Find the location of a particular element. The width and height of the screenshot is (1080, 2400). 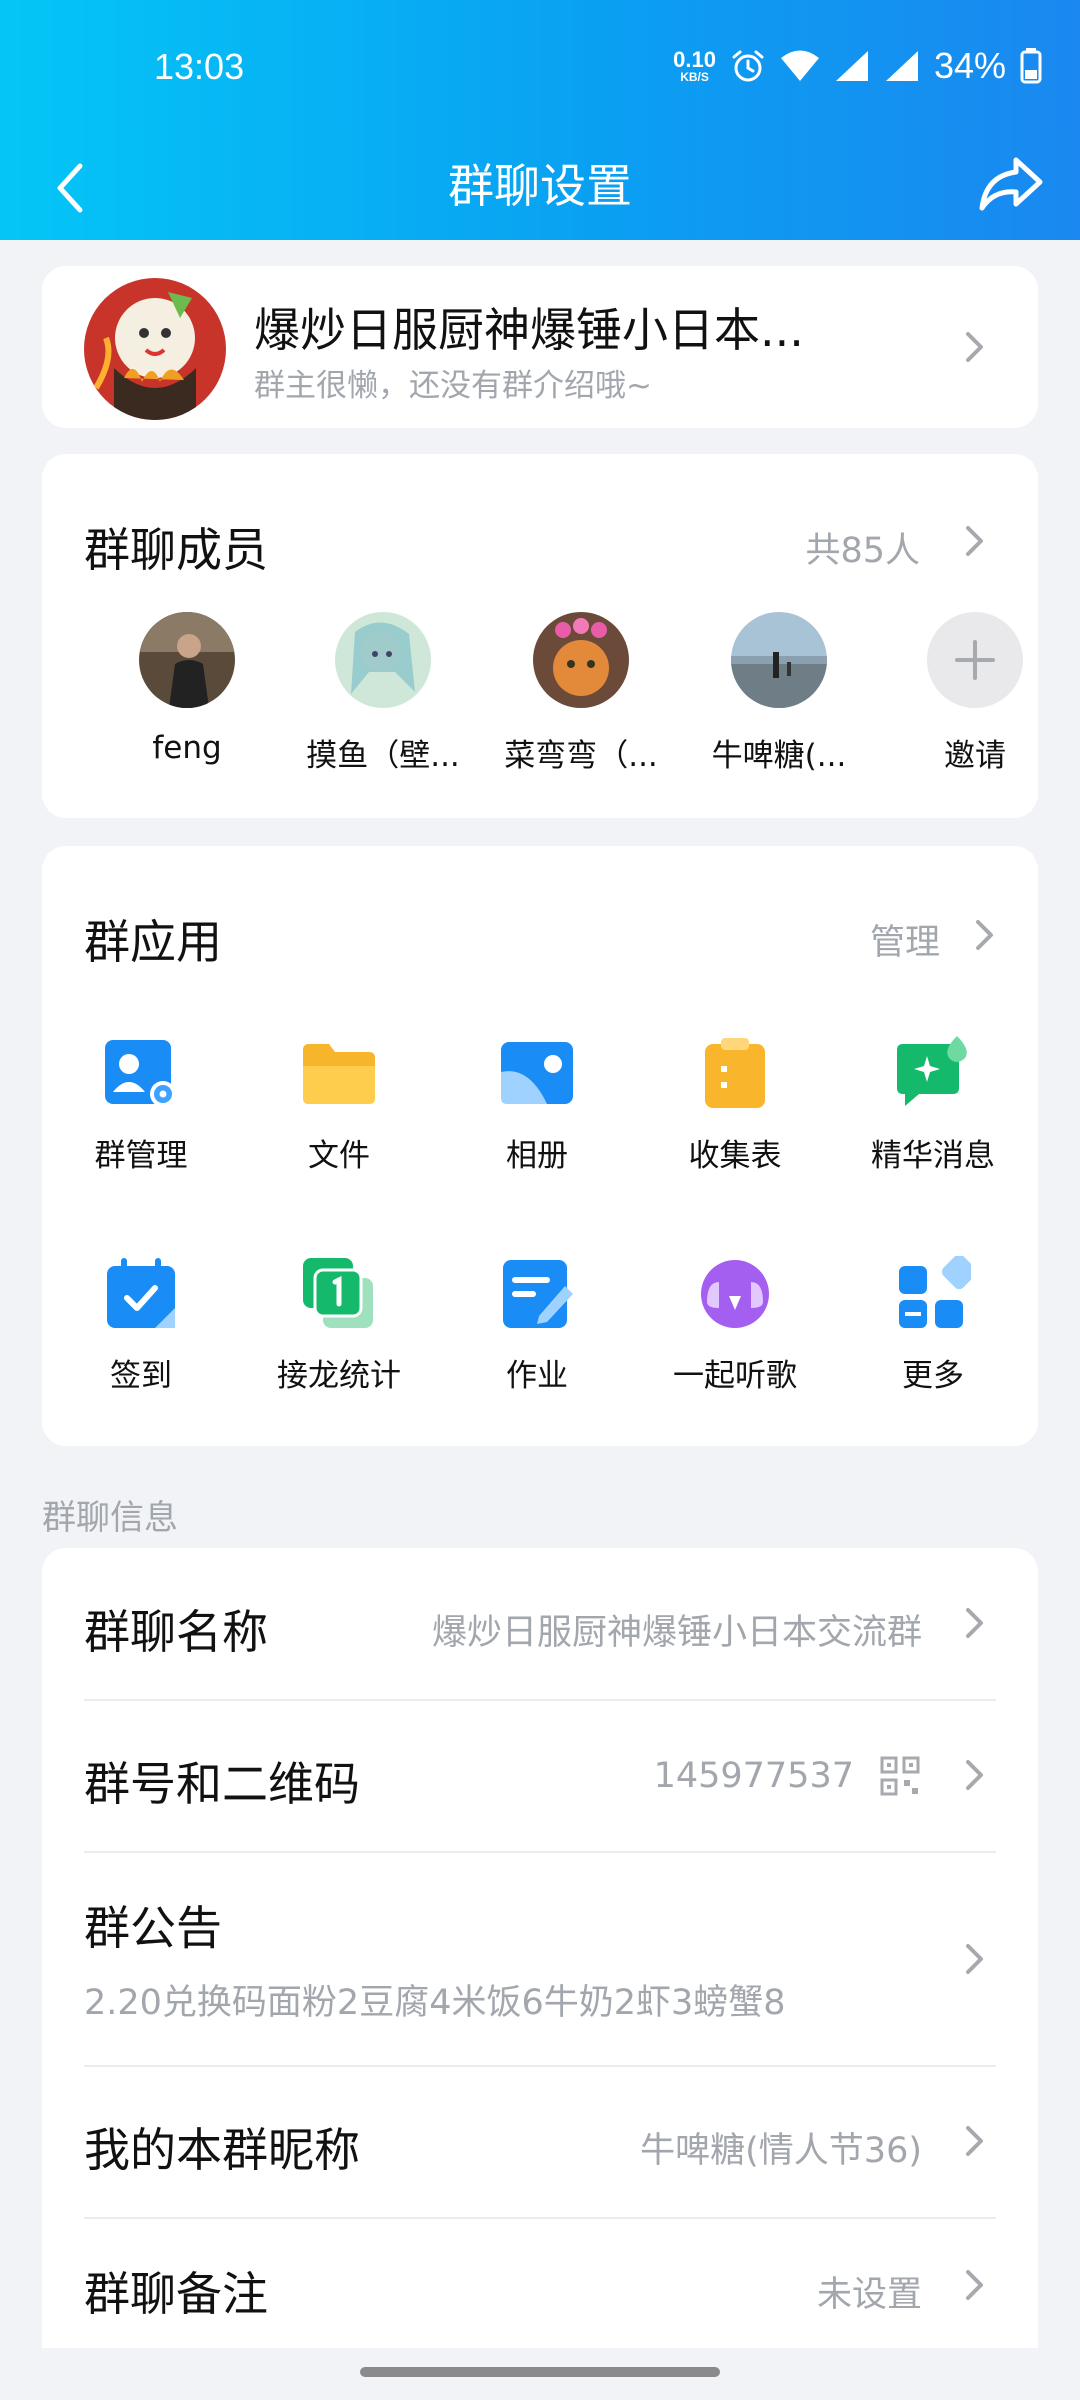

status-time: 13:03 is located at coordinates (199, 66).